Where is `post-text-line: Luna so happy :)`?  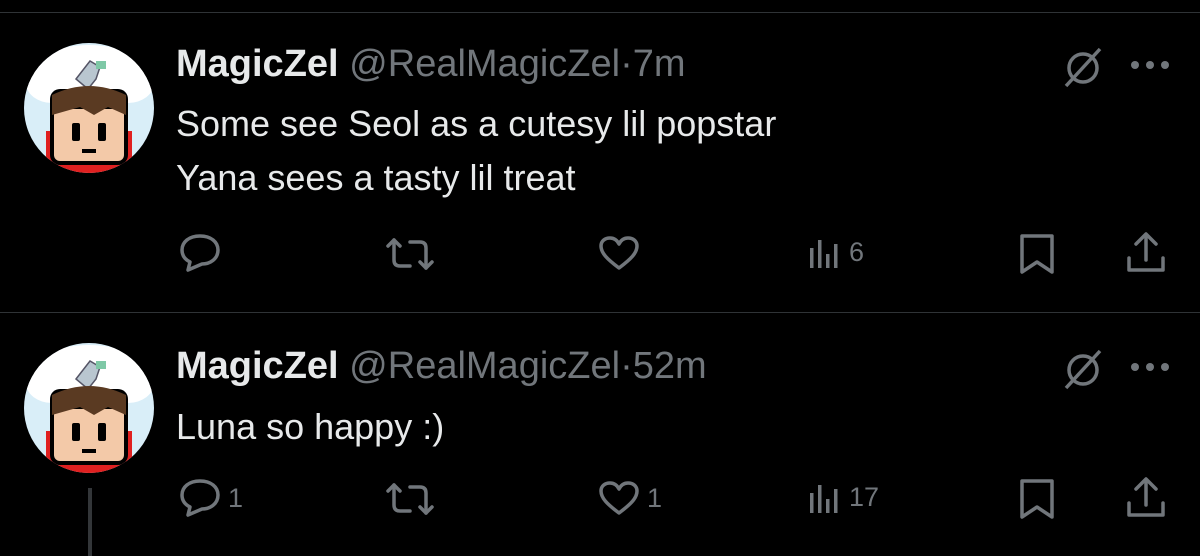
post-text-line: Luna so happy :) is located at coordinates (310, 426).